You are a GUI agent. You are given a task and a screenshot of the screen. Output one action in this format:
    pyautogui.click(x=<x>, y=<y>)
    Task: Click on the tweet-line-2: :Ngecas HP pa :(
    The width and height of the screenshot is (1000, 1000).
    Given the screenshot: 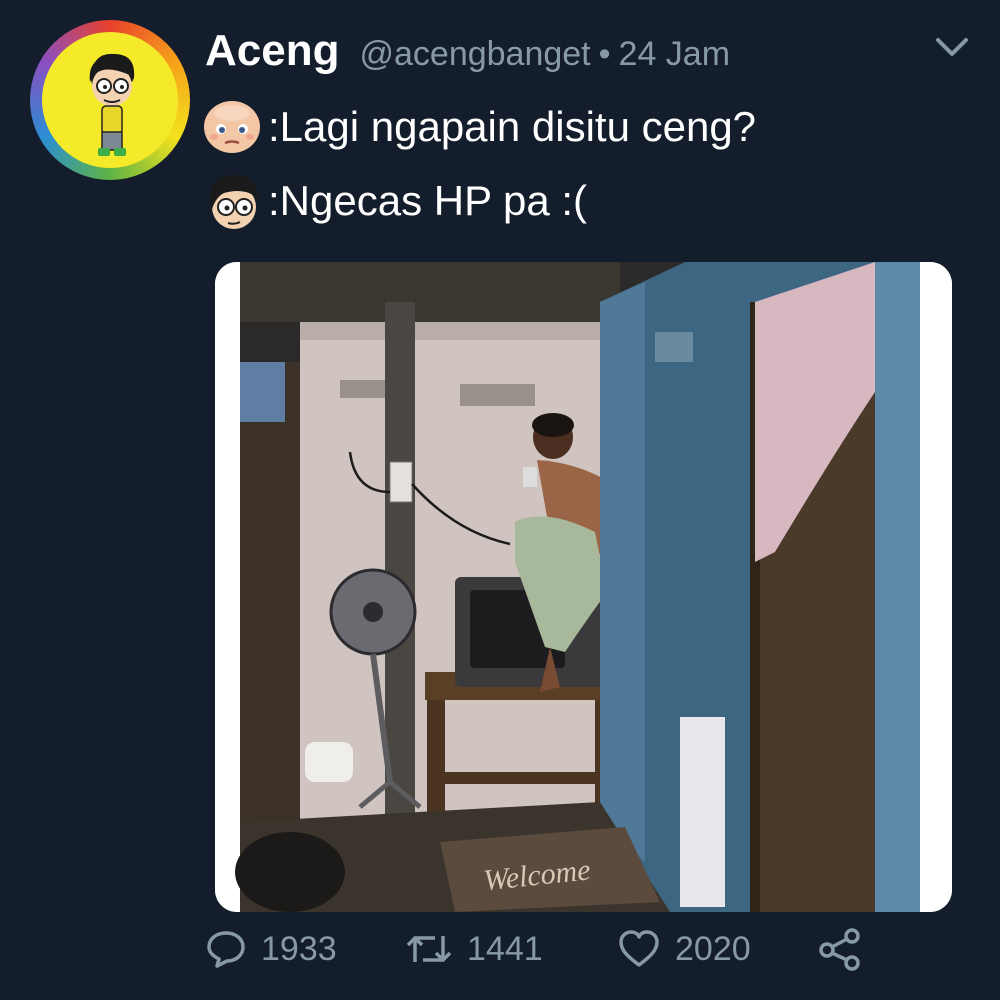 What is the action you would take?
    pyautogui.click(x=393, y=201)
    